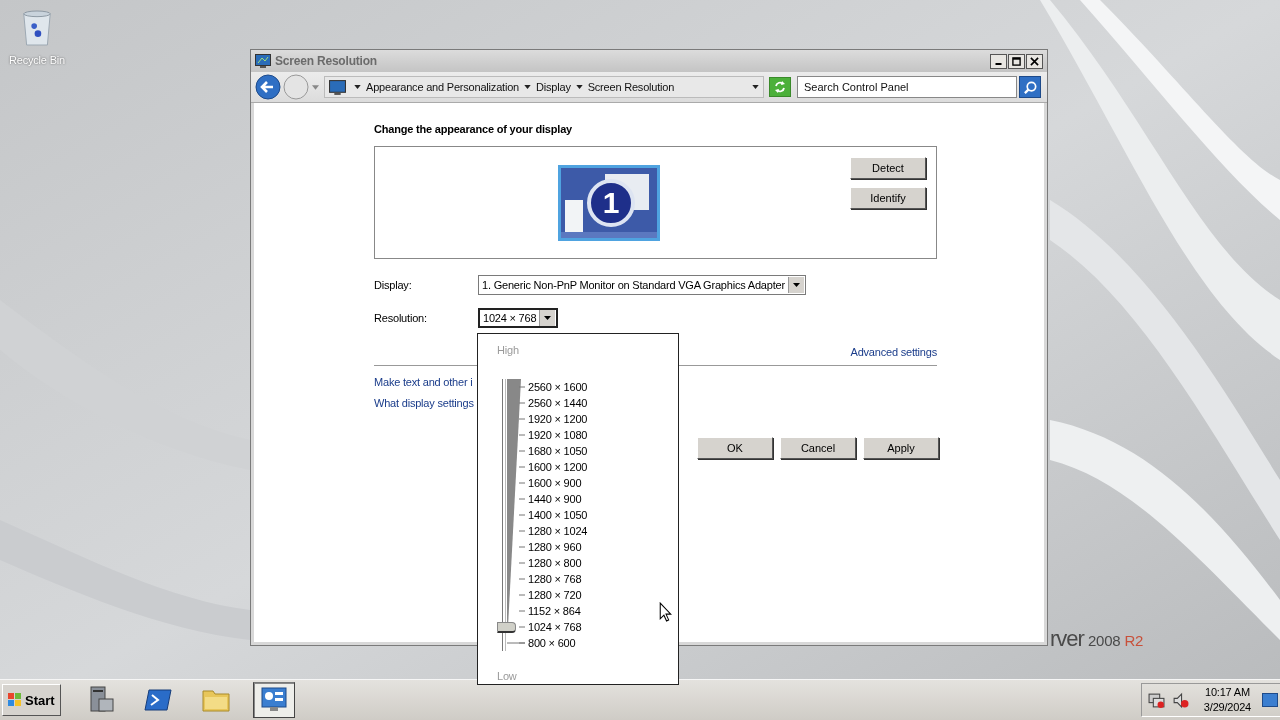  I want to click on field-label: Display:, so click(393, 285).